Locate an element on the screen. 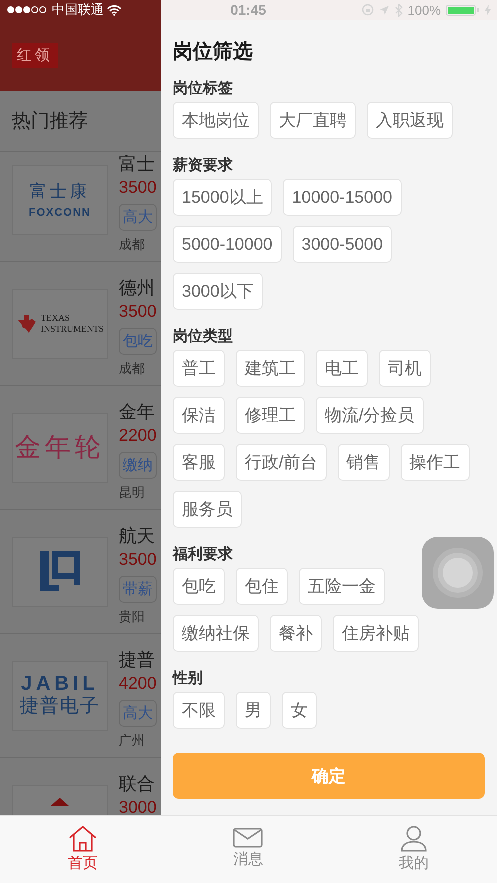  job-title: 金年 is located at coordinates (137, 412).